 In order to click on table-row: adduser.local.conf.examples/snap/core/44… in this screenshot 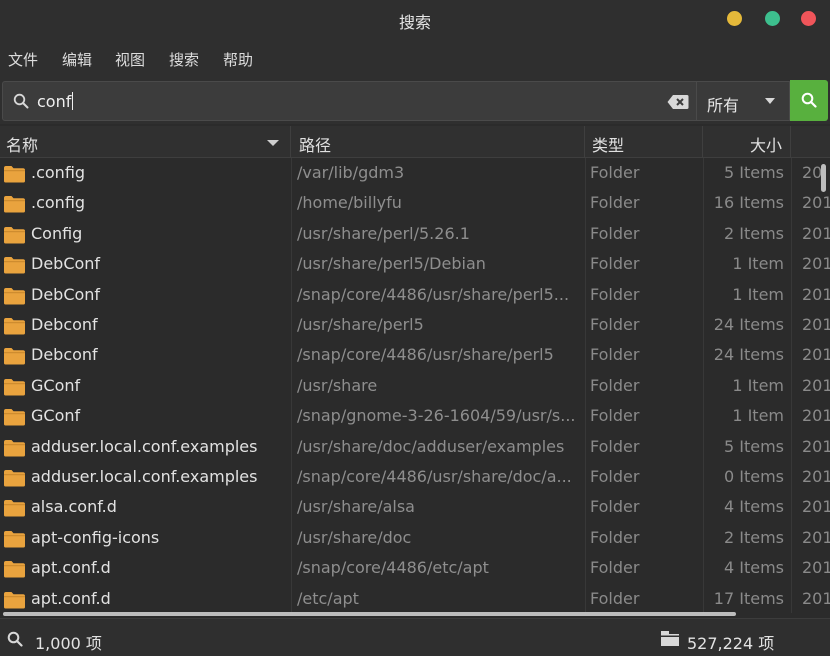, I will do `click(415, 477)`.